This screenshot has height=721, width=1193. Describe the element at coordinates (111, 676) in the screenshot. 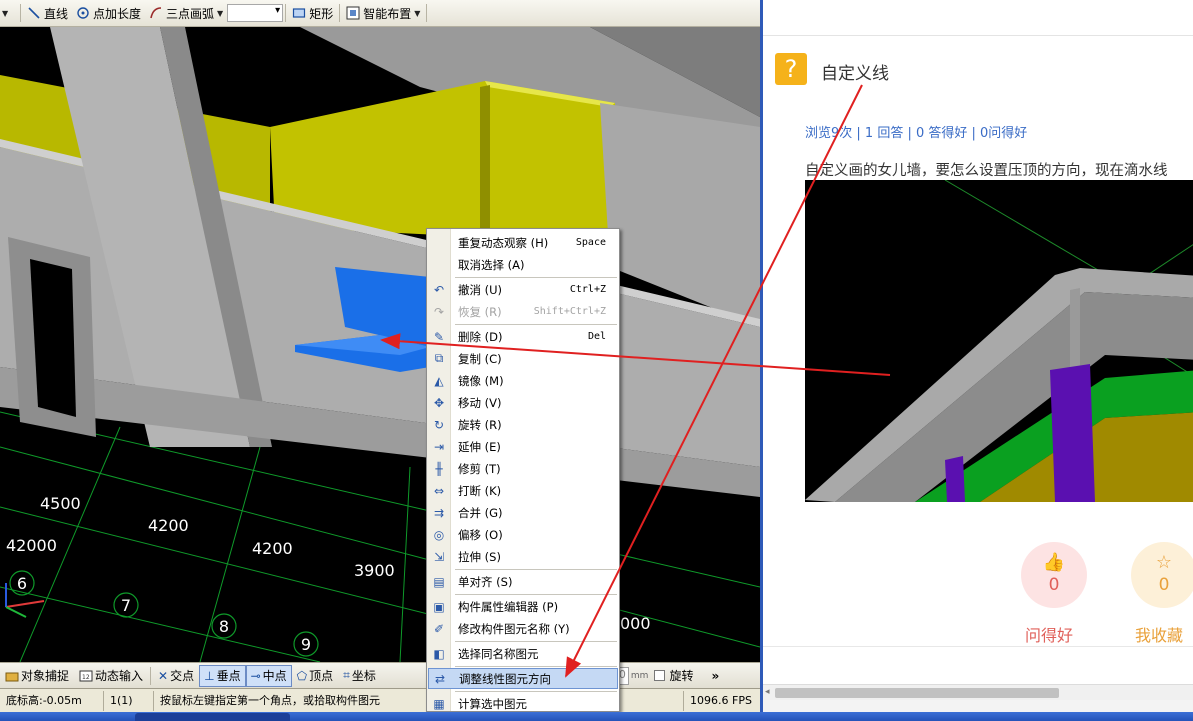

I see `dynamic-input-button: 12 动态输入` at that location.